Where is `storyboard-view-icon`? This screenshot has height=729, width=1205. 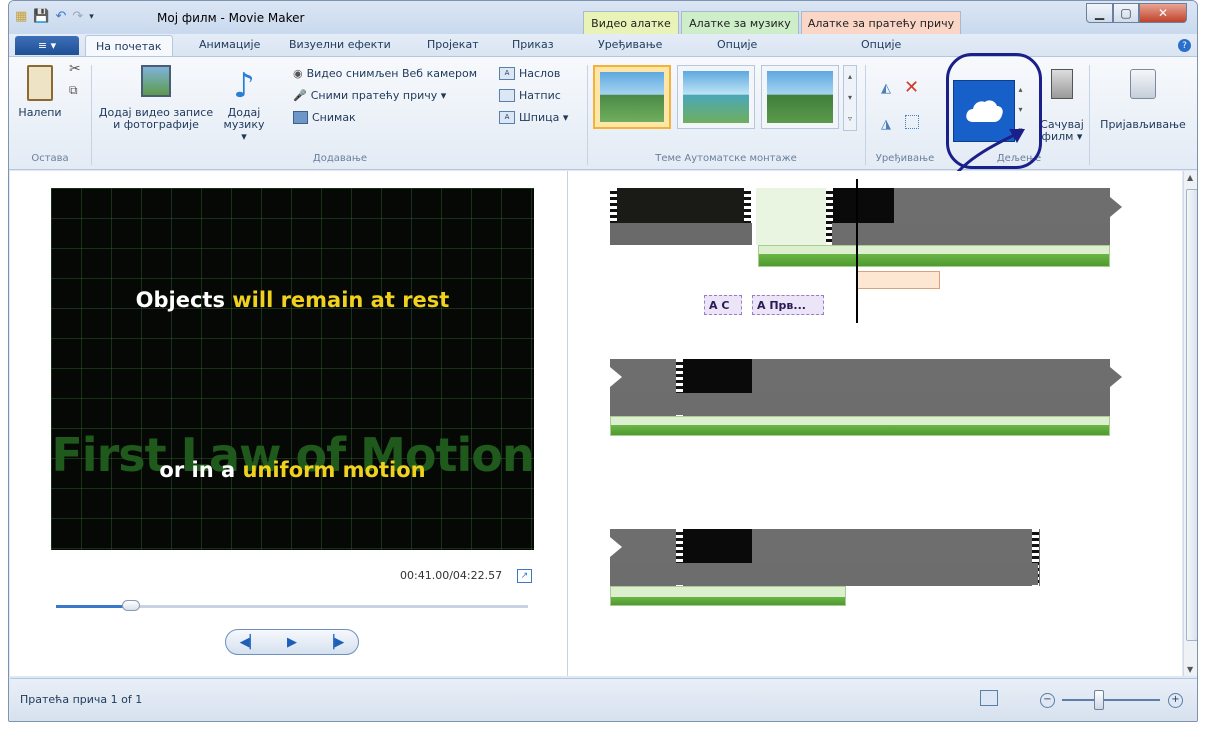 storyboard-view-icon is located at coordinates (989, 698).